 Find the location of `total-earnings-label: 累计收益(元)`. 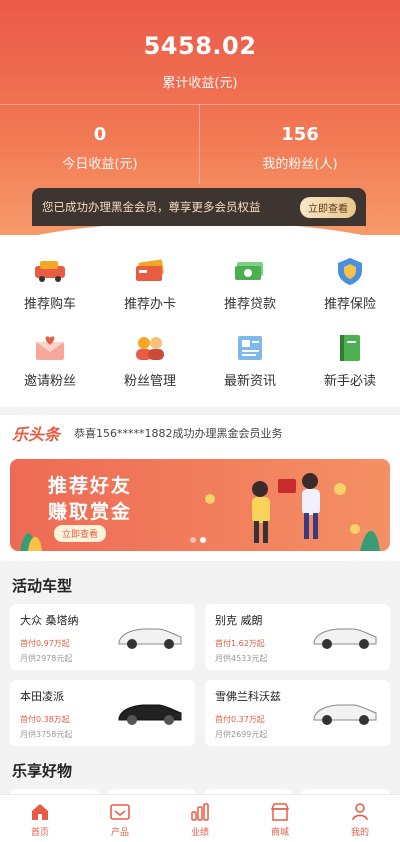

total-earnings-label: 累计收益(元) is located at coordinates (200, 83).